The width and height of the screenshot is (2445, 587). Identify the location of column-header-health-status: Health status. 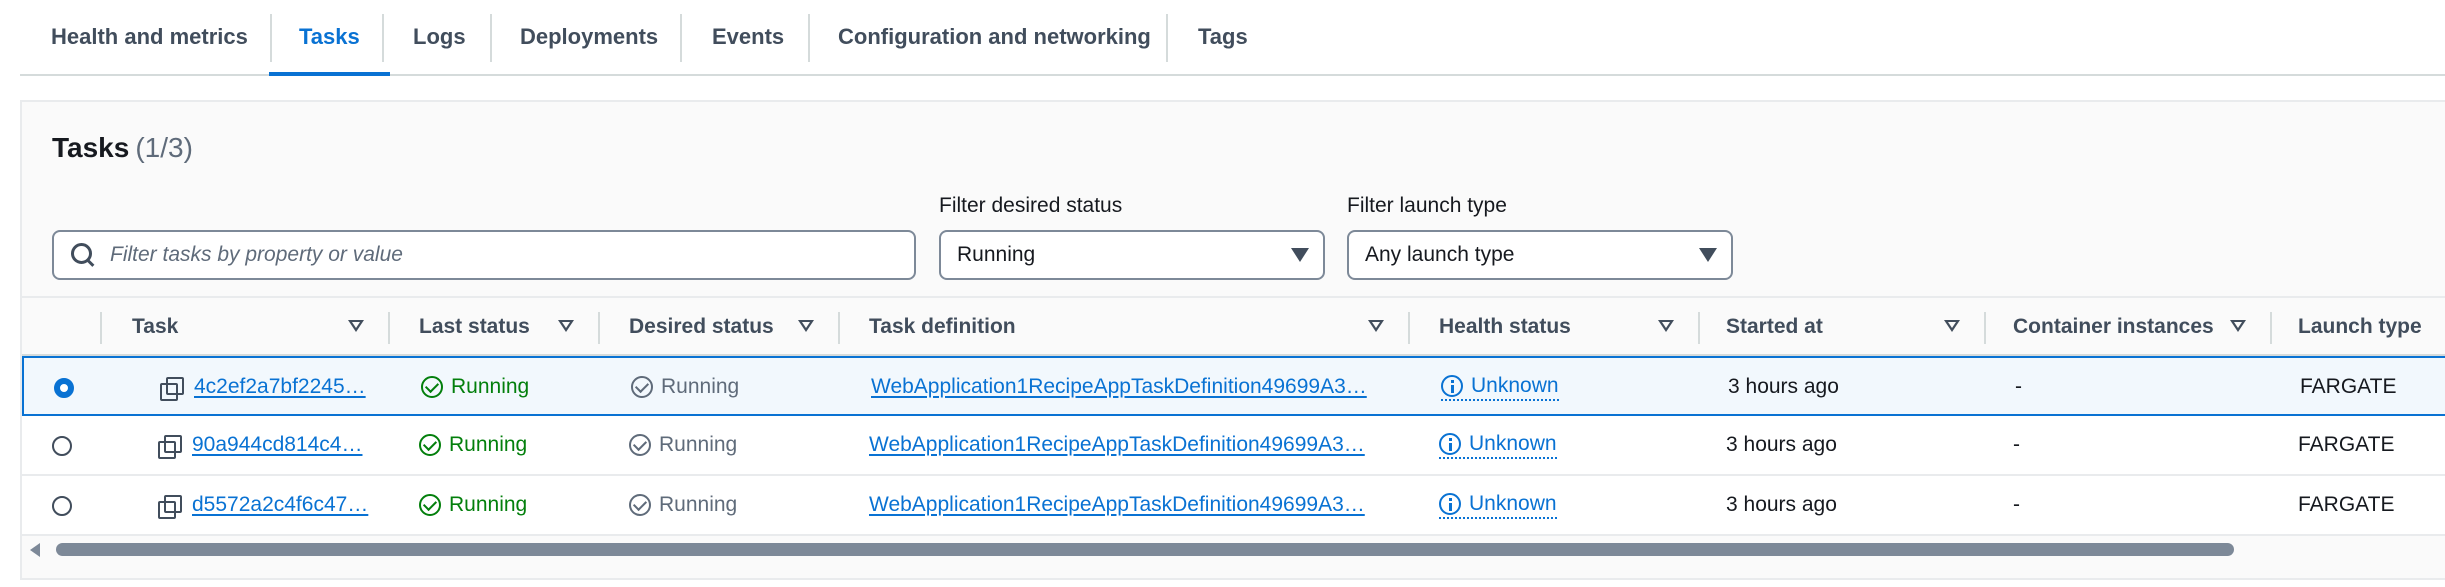
(1505, 327).